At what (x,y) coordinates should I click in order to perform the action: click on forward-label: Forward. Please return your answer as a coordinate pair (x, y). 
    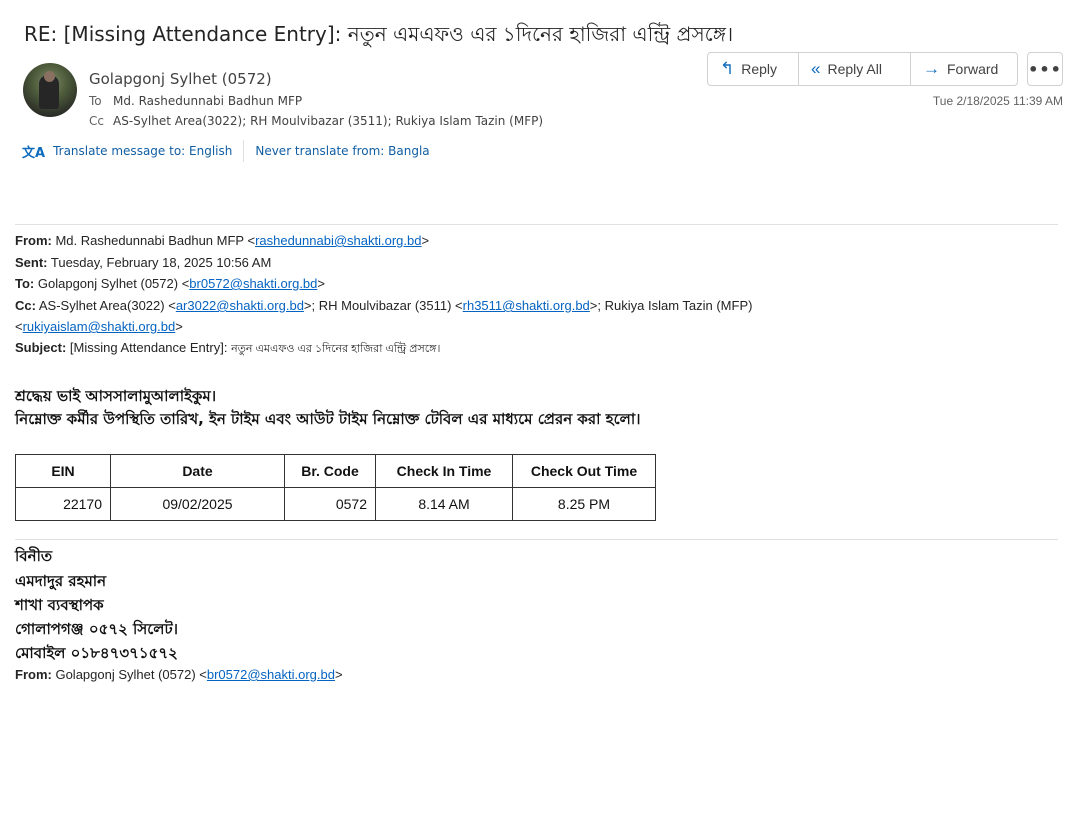
    Looking at the image, I should click on (973, 69).